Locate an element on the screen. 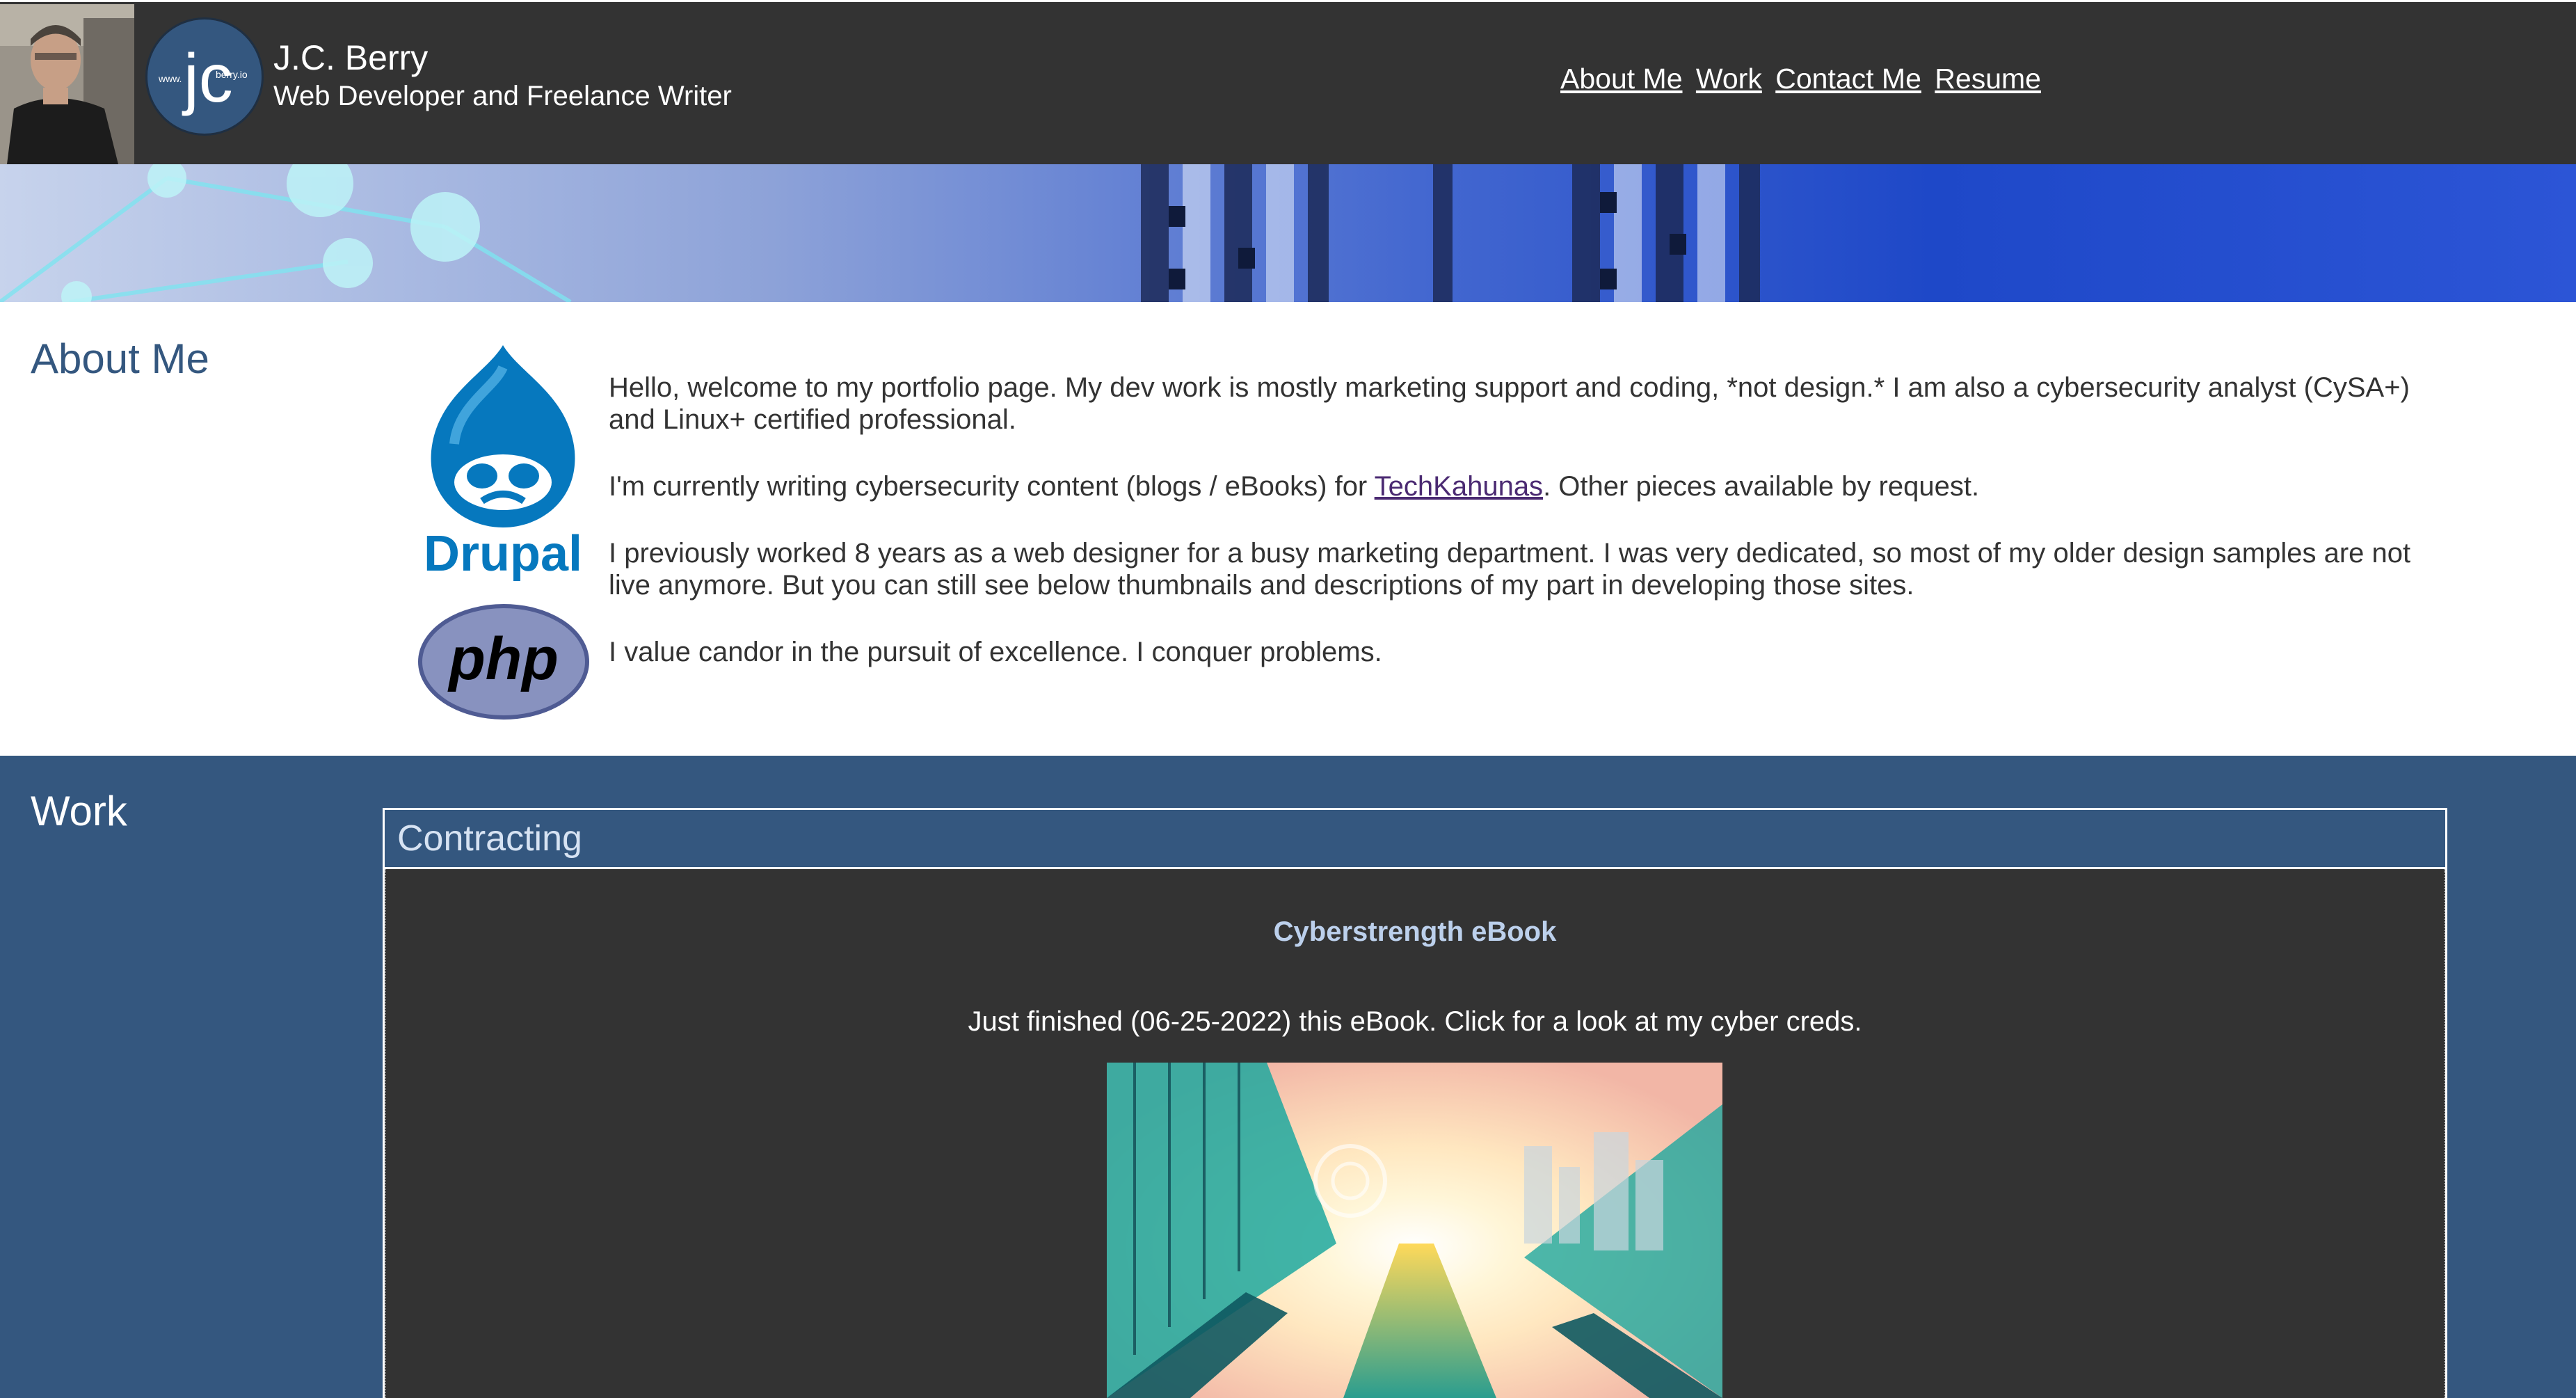 This screenshot has height=1398, width=2576. logo-initials: jc is located at coordinates (207, 78).